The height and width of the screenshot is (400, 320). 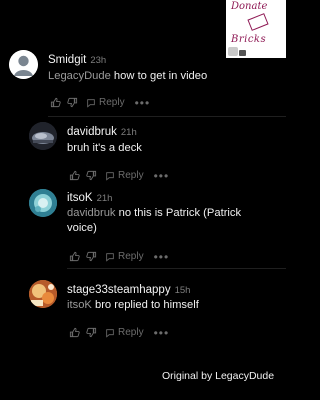 What do you see at coordinates (162, 333) in the screenshot?
I see `more-icon: •••` at bounding box center [162, 333].